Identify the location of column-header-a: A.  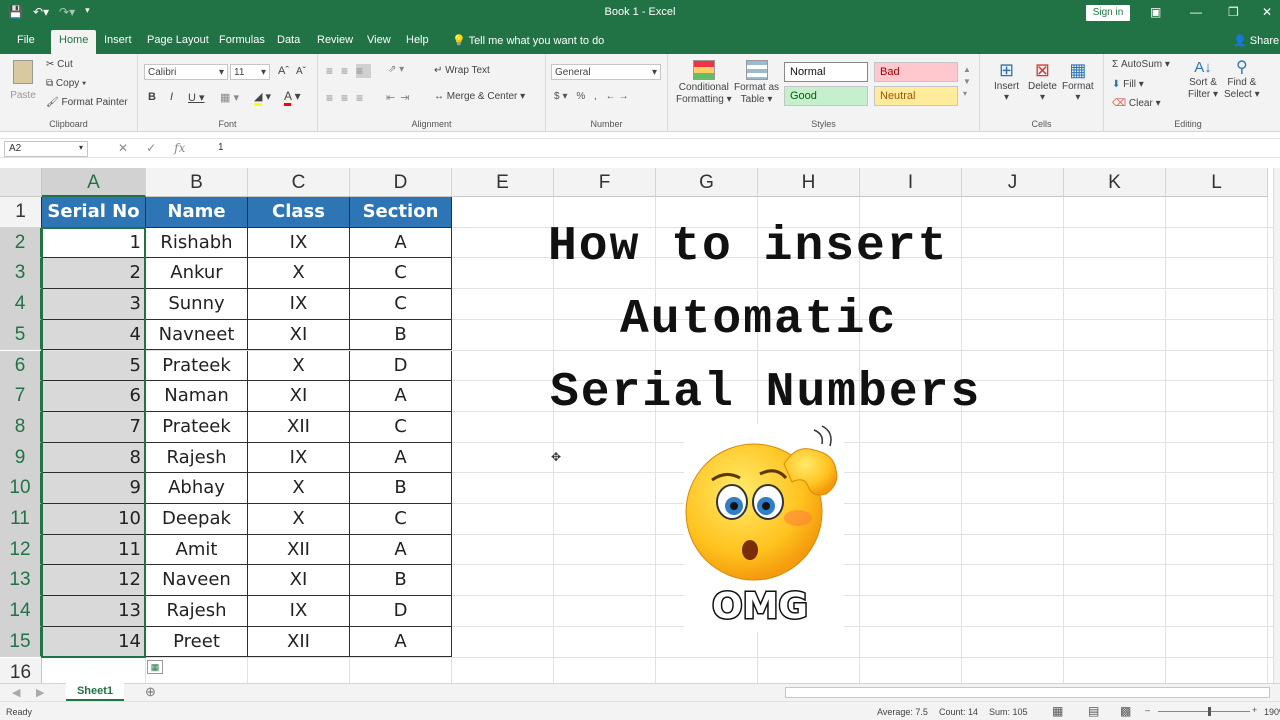
(94, 182).